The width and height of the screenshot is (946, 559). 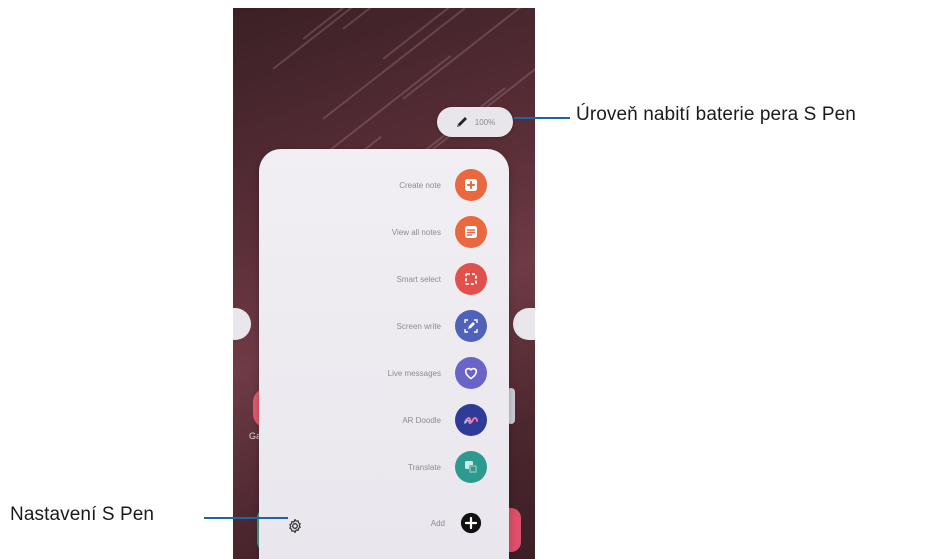 What do you see at coordinates (421, 420) in the screenshot?
I see `menu-item-label: AR Doodle` at bounding box center [421, 420].